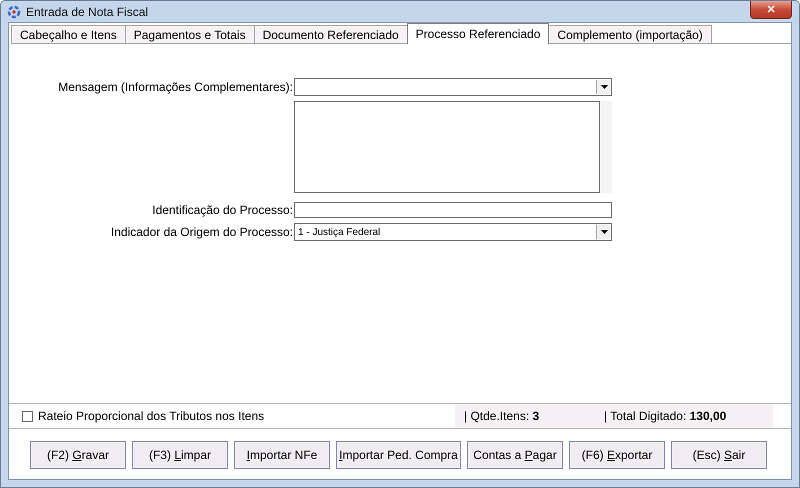 This screenshot has width=800, height=488. What do you see at coordinates (398, 455) in the screenshot?
I see `action-button: Importar Ped. Compra` at bounding box center [398, 455].